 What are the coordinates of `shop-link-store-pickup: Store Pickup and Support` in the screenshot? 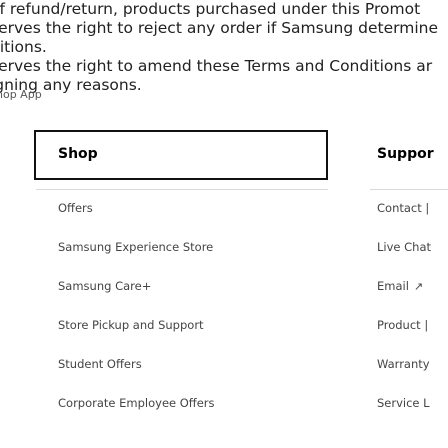 It's located at (188, 336).